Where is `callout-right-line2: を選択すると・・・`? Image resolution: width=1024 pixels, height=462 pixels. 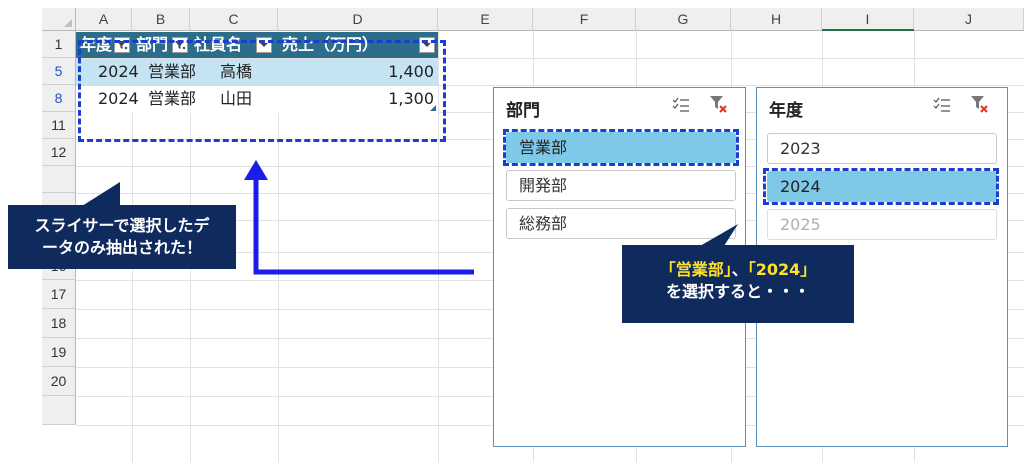
callout-right-line2: を選択すると・・・ is located at coordinates (737, 291).